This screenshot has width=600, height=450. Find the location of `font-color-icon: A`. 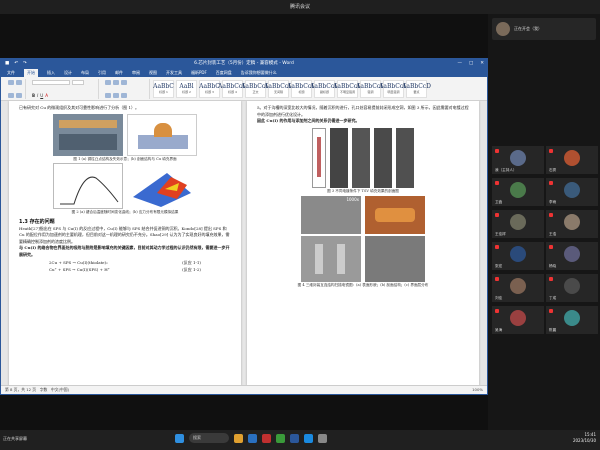

font-color-icon: A is located at coordinates (46, 95).